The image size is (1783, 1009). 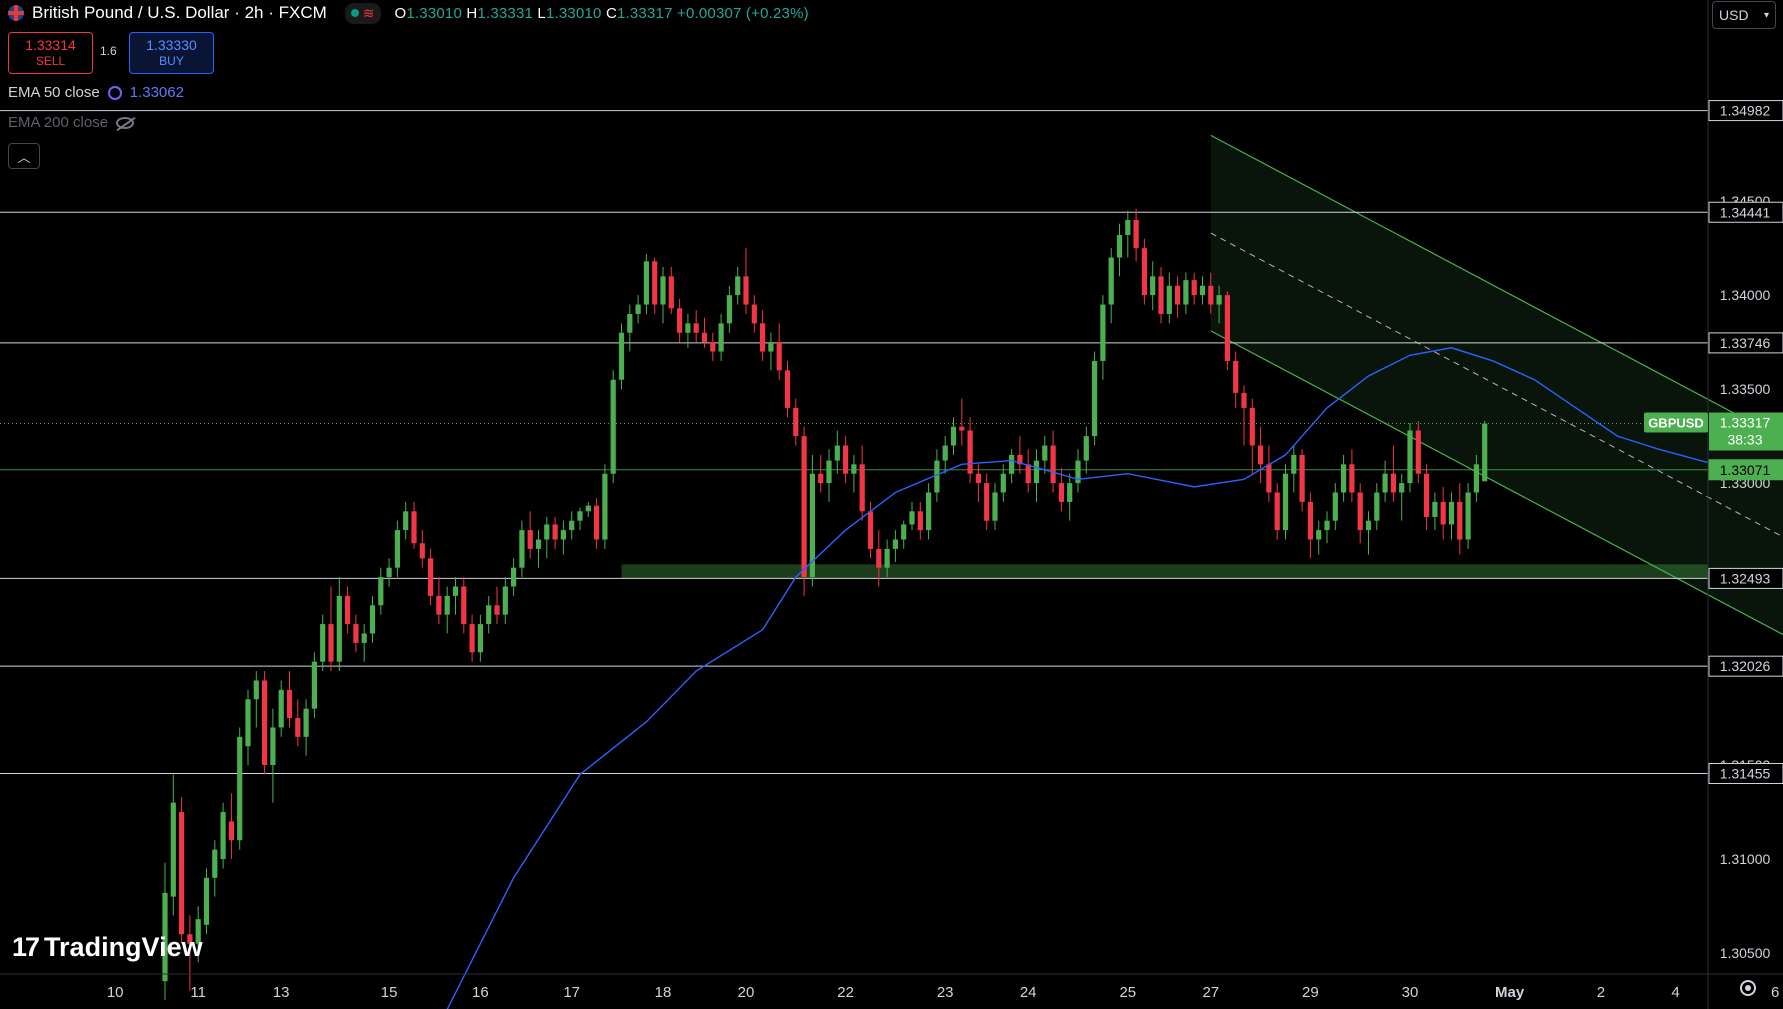 What do you see at coordinates (1310, 992) in the screenshot?
I see `x-tick-label: 29` at bounding box center [1310, 992].